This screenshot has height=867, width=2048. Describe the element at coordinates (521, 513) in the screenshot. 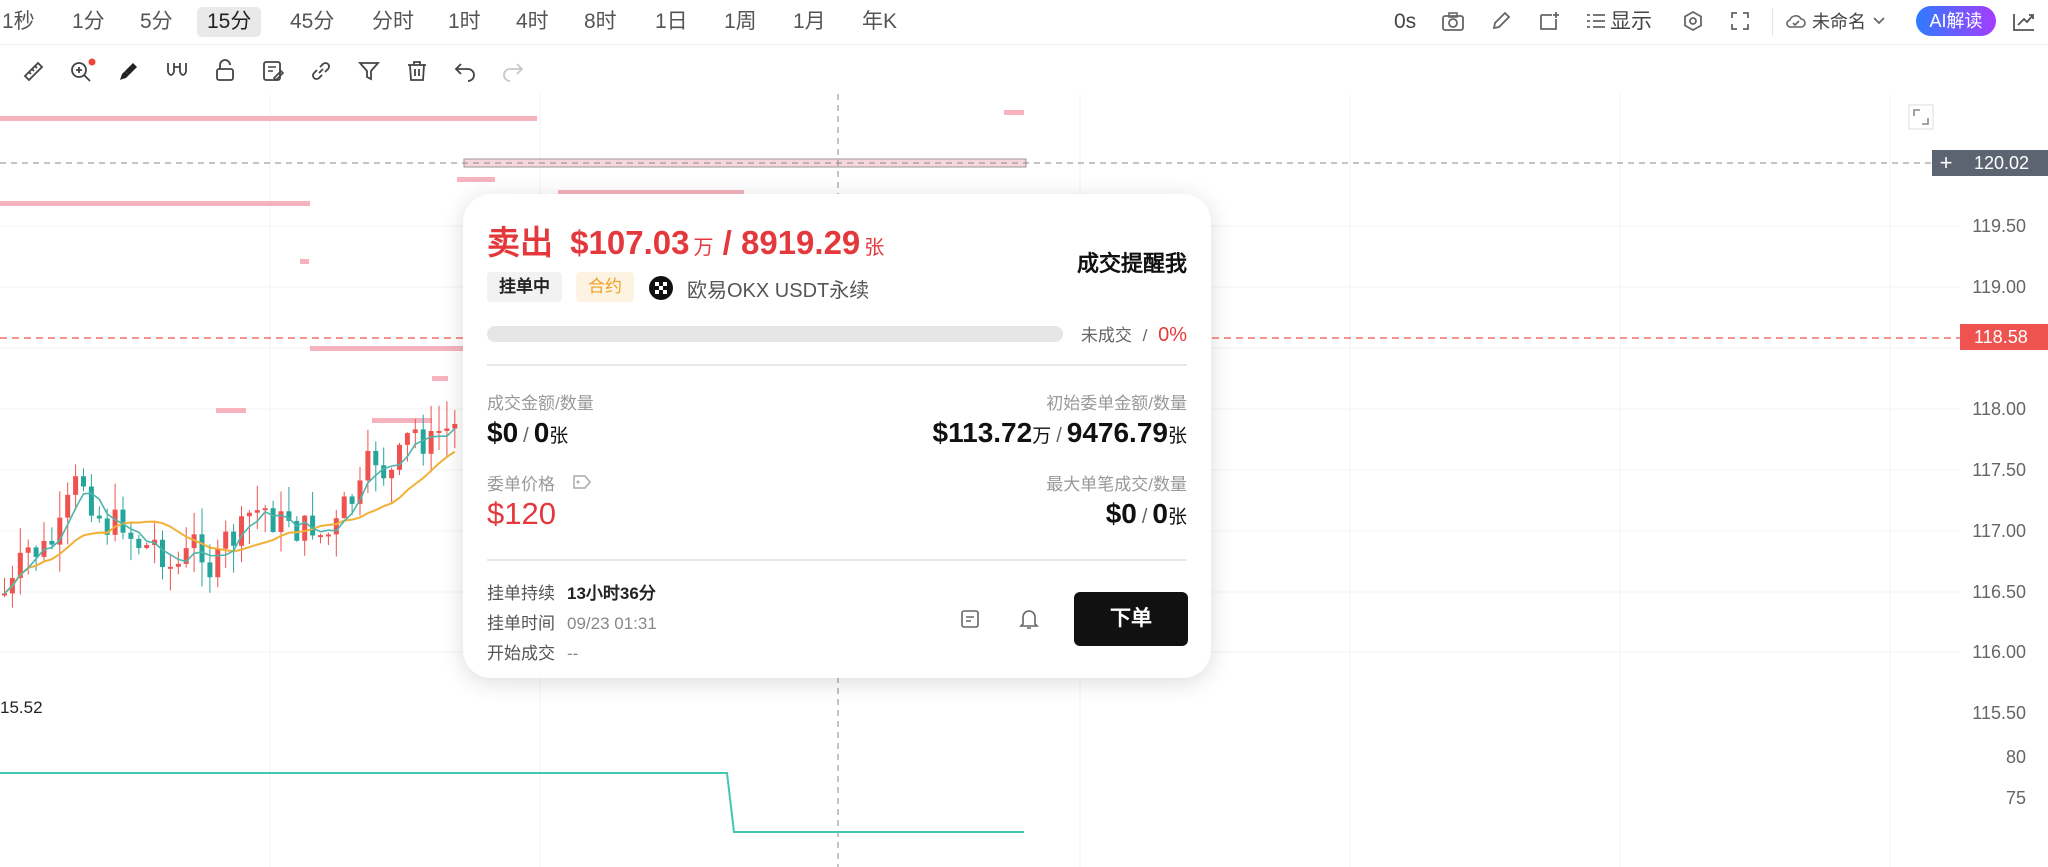

I see `order-price-value: $120` at that location.